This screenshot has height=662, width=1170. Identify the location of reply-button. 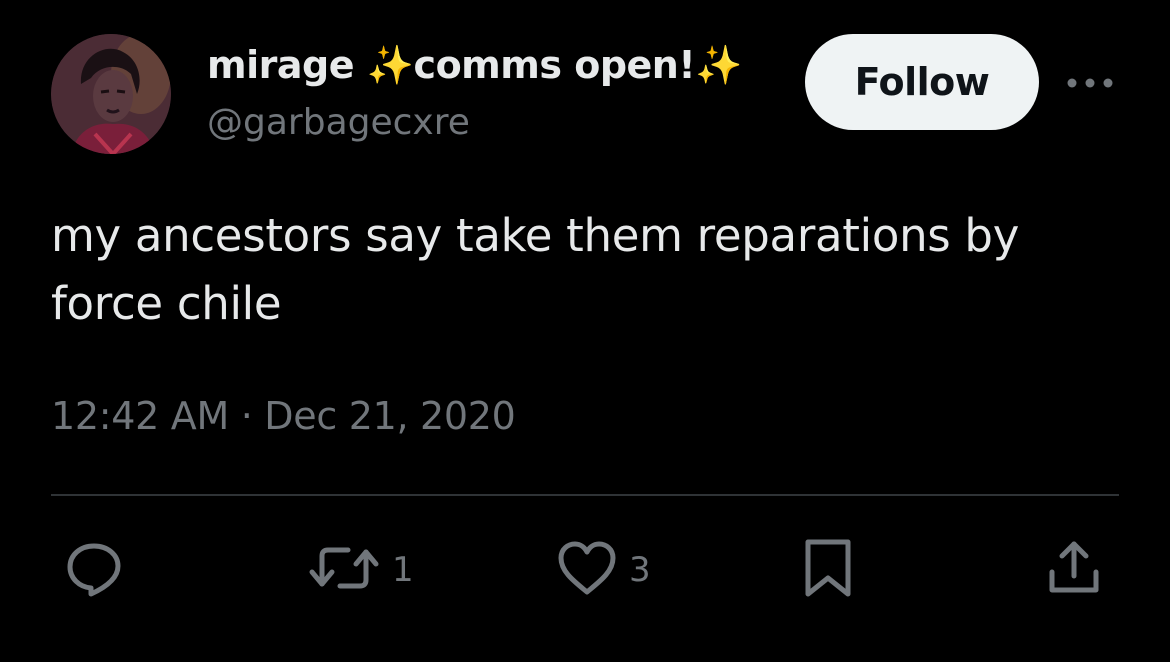
(94, 570).